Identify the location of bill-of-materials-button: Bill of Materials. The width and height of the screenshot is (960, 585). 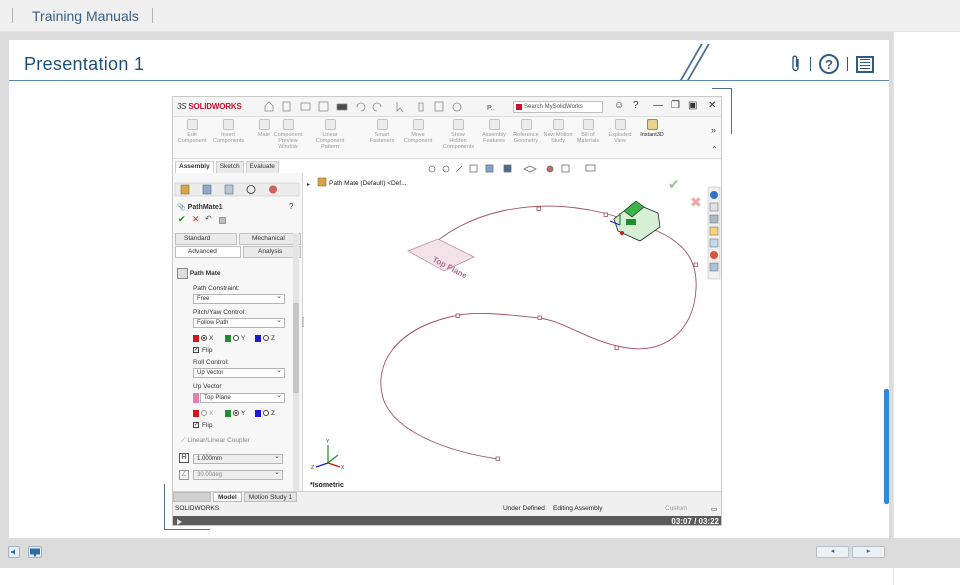
(588, 131).